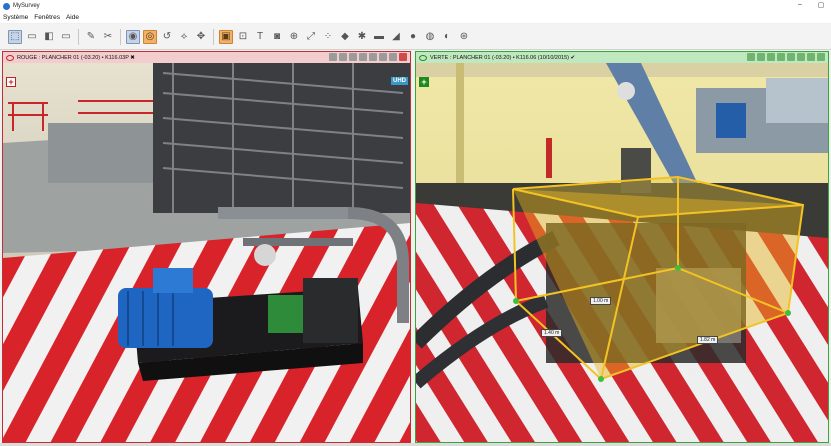  Describe the element at coordinates (72, 17) in the screenshot. I see `menu-aide: Aide` at that location.